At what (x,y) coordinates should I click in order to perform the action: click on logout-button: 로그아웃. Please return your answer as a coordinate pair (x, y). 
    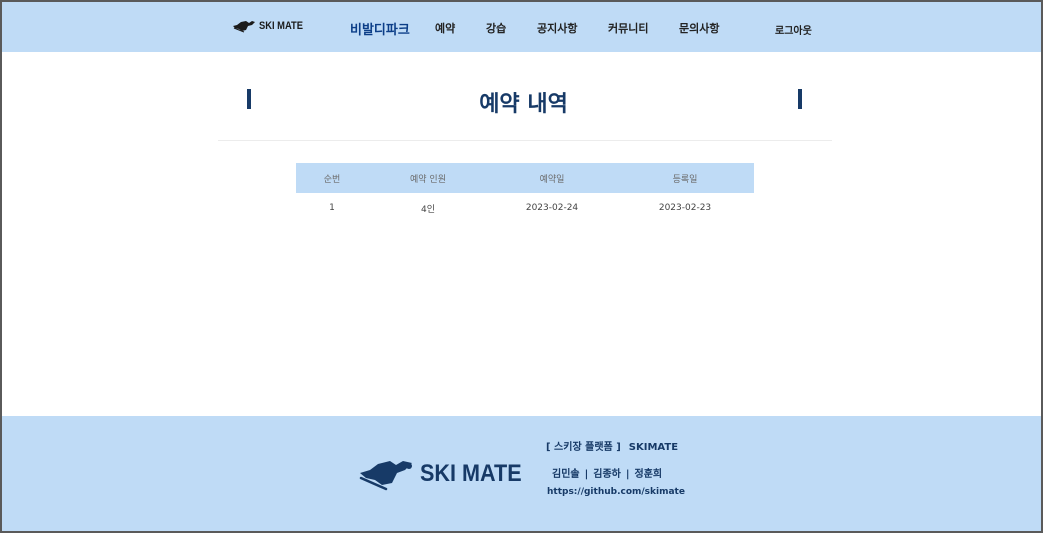
    Looking at the image, I should click on (793, 29).